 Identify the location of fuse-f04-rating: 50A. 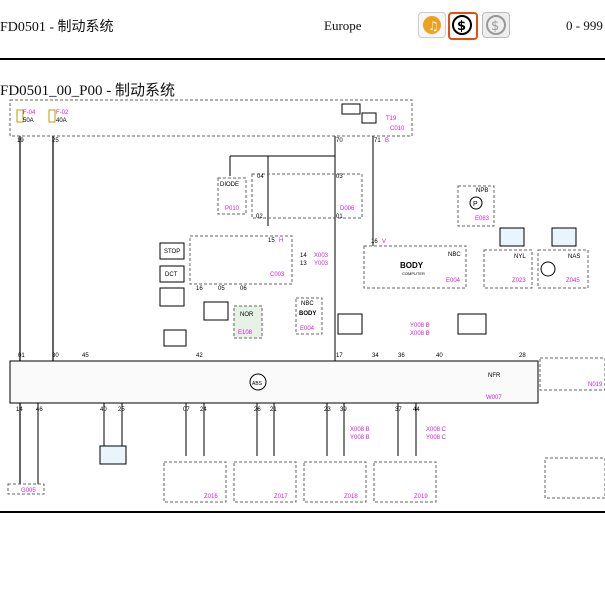
(28, 121).